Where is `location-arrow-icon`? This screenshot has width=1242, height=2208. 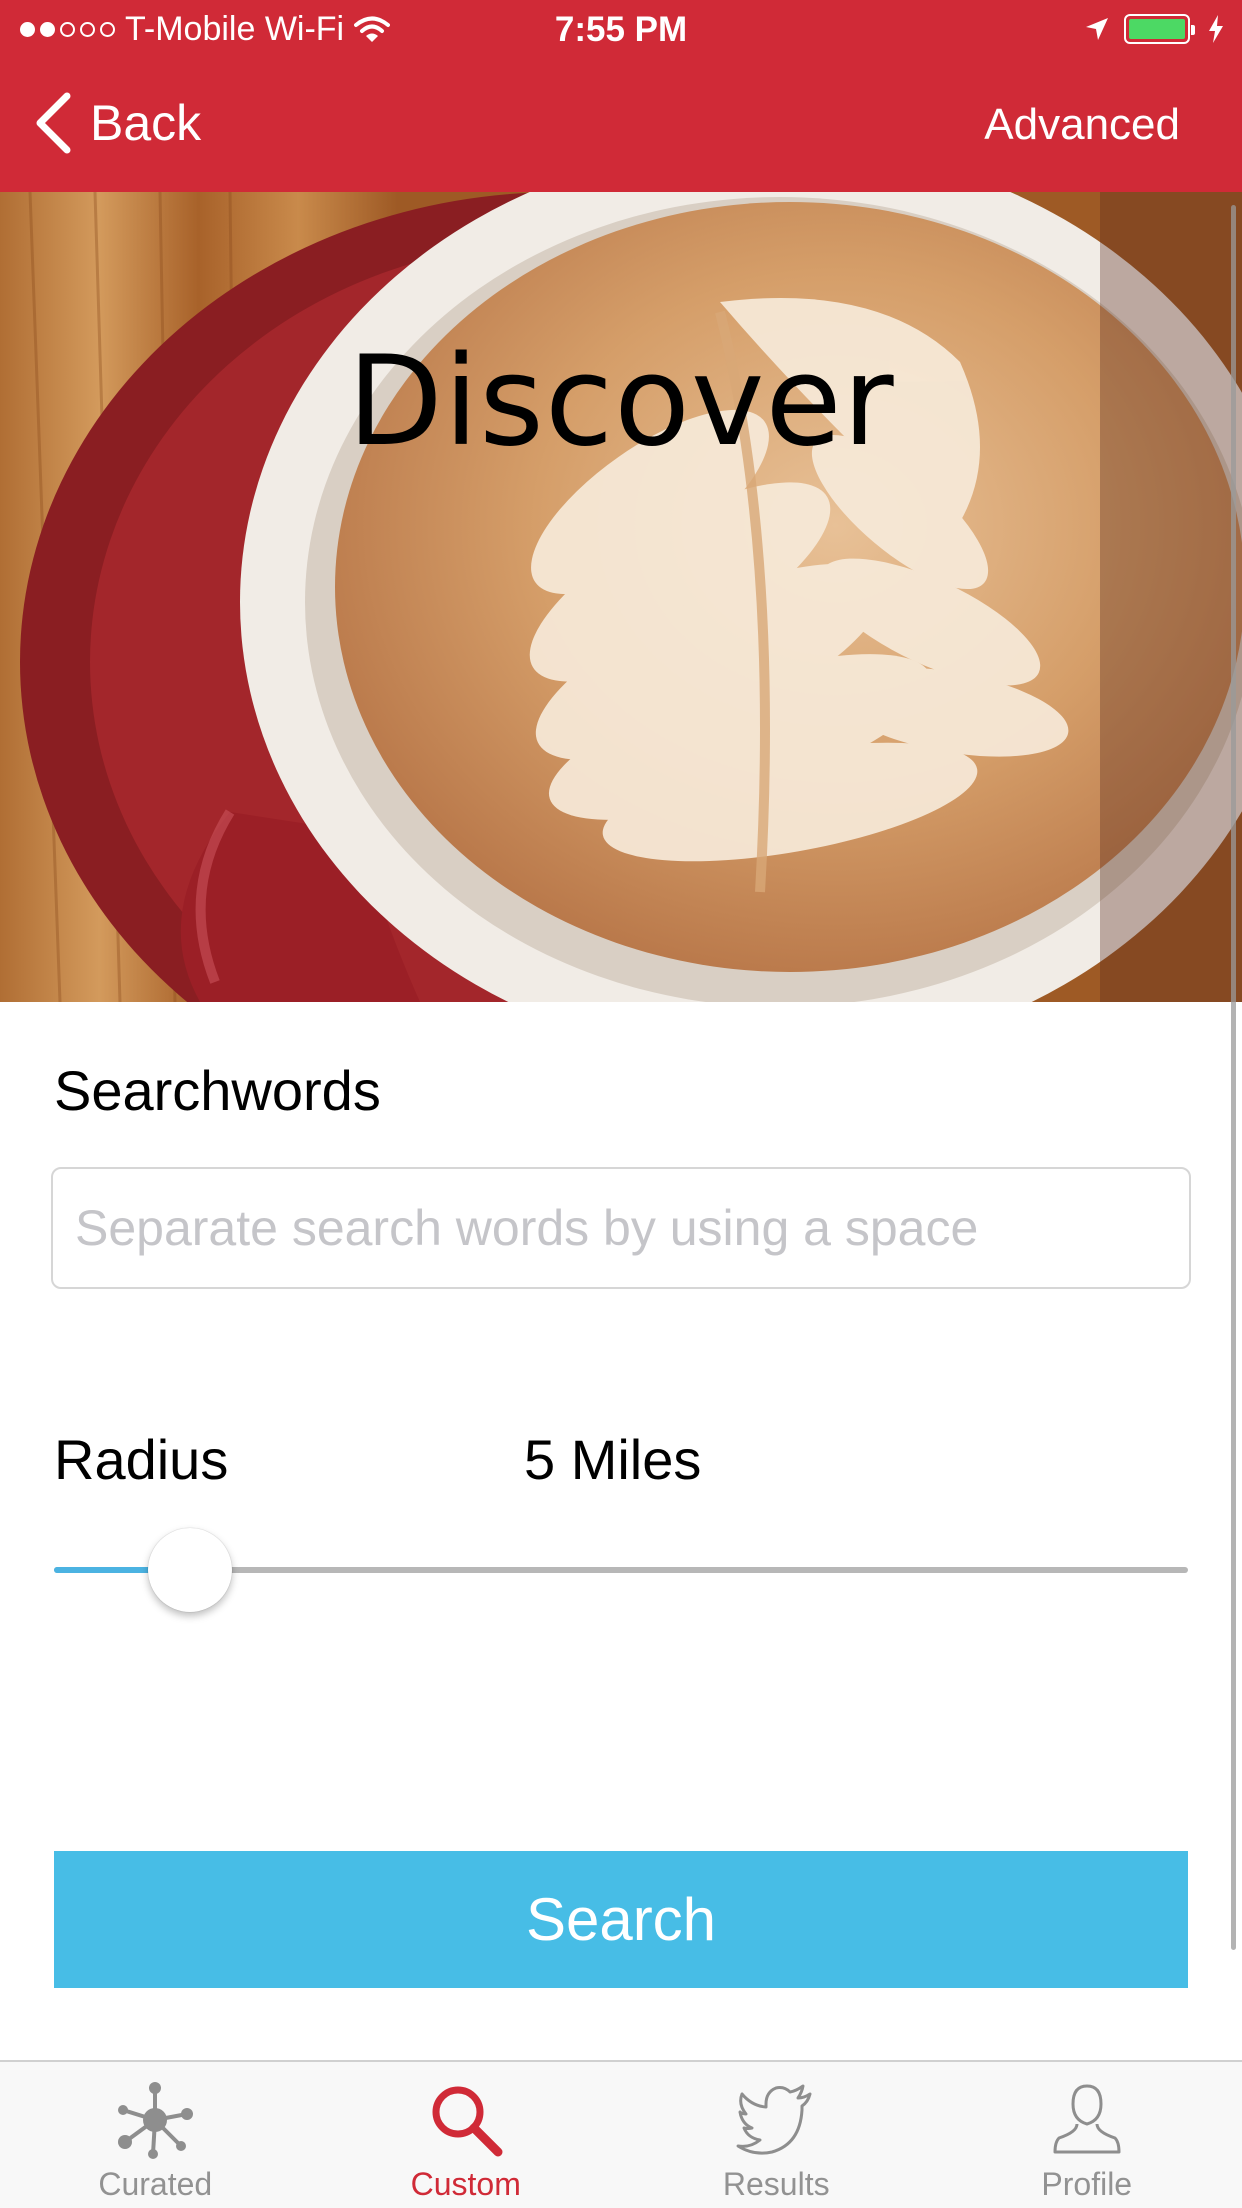 location-arrow-icon is located at coordinates (1097, 29).